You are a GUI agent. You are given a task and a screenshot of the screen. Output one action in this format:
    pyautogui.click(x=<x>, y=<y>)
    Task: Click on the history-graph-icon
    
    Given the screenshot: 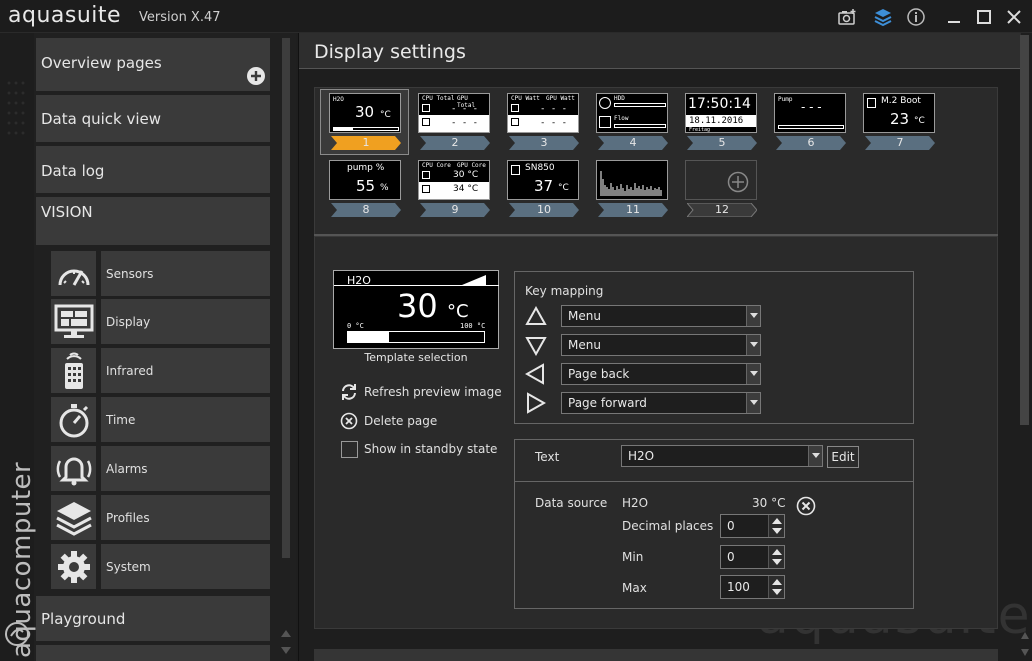 What is the action you would take?
    pyautogui.click(x=631, y=183)
    